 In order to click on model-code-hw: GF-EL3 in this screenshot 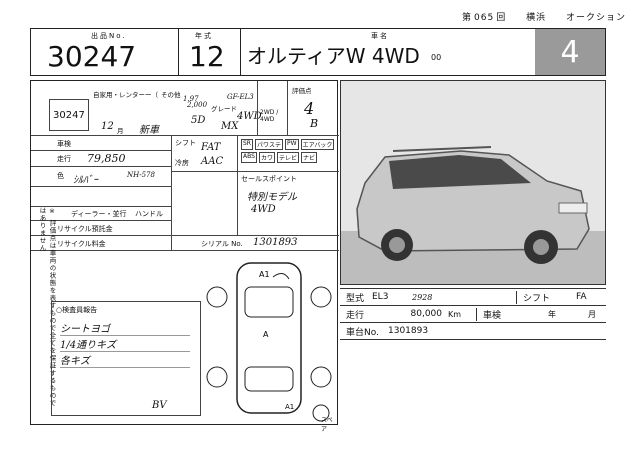, I will do `click(240, 97)`.